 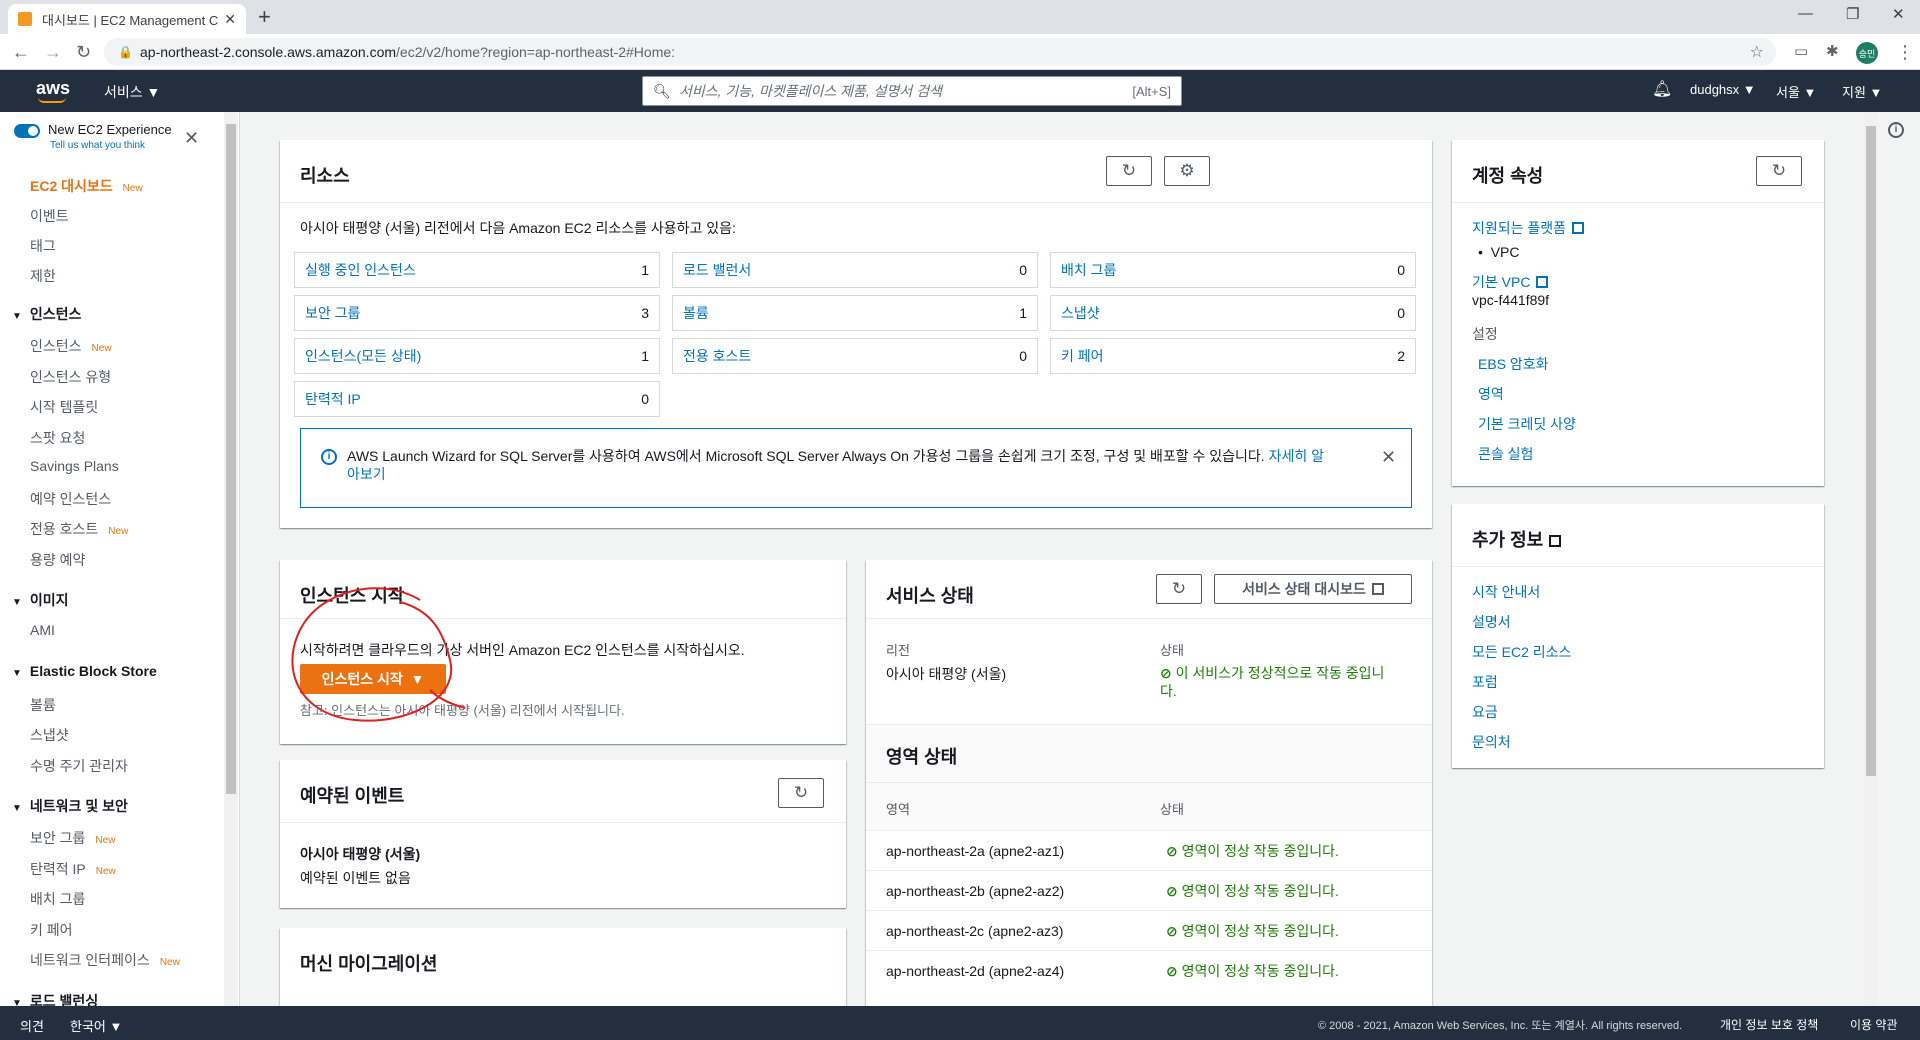 What do you see at coordinates (64, 407) in the screenshot?
I see `sidebar-item: 시작 템플릿` at bounding box center [64, 407].